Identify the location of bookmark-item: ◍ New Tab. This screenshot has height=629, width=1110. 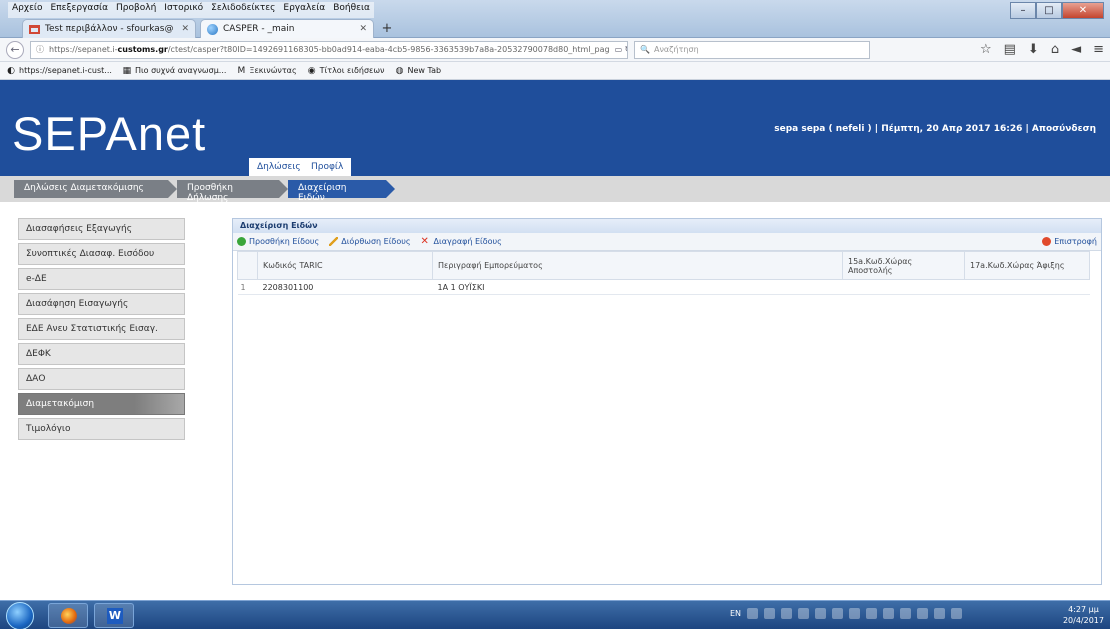
(418, 70).